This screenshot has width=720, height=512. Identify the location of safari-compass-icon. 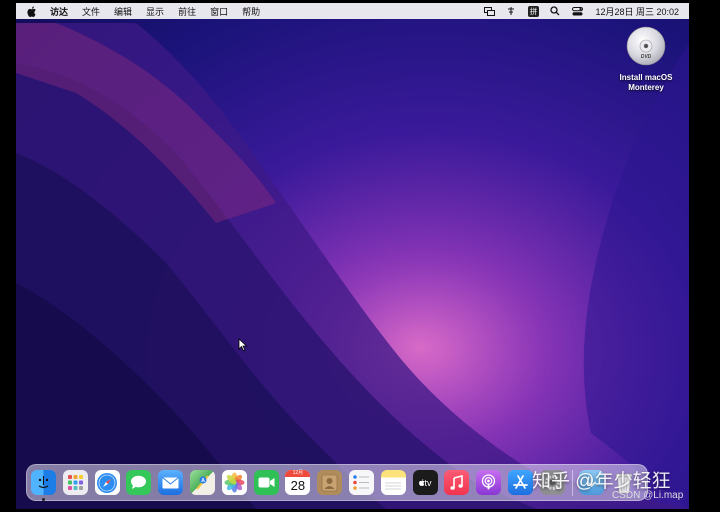
(107, 482).